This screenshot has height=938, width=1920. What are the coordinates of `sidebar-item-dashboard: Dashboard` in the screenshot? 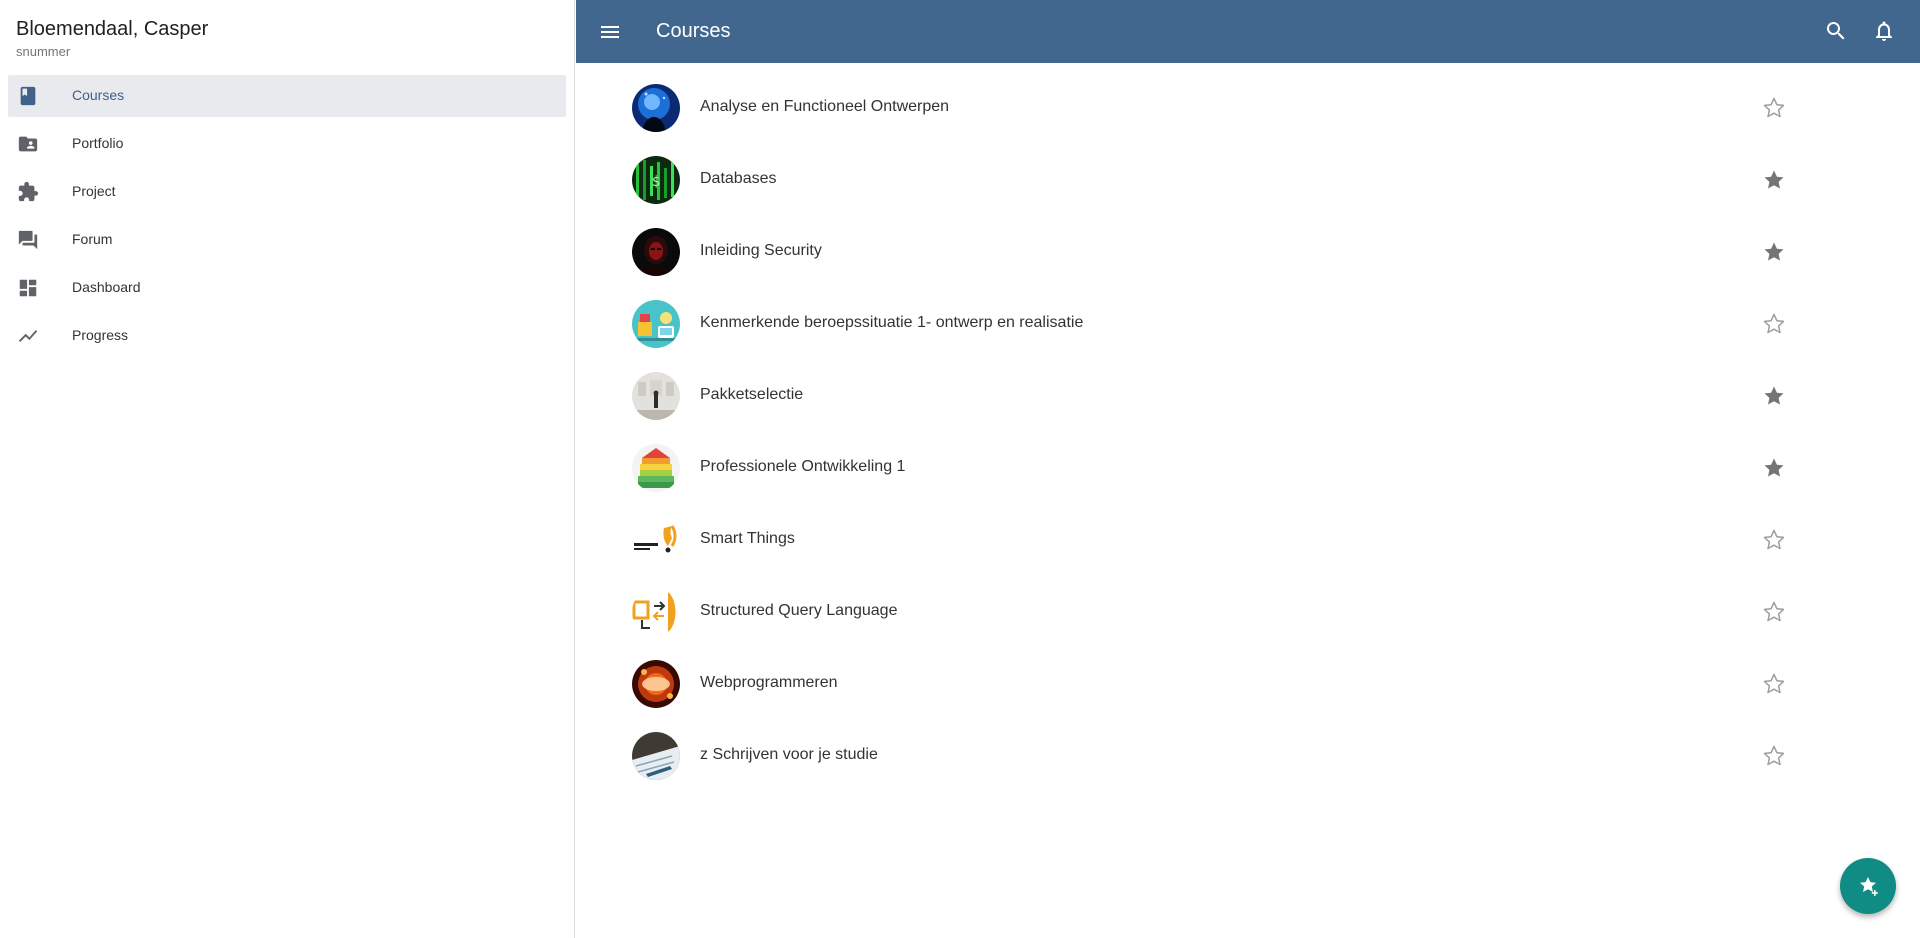 It's located at (287, 288).